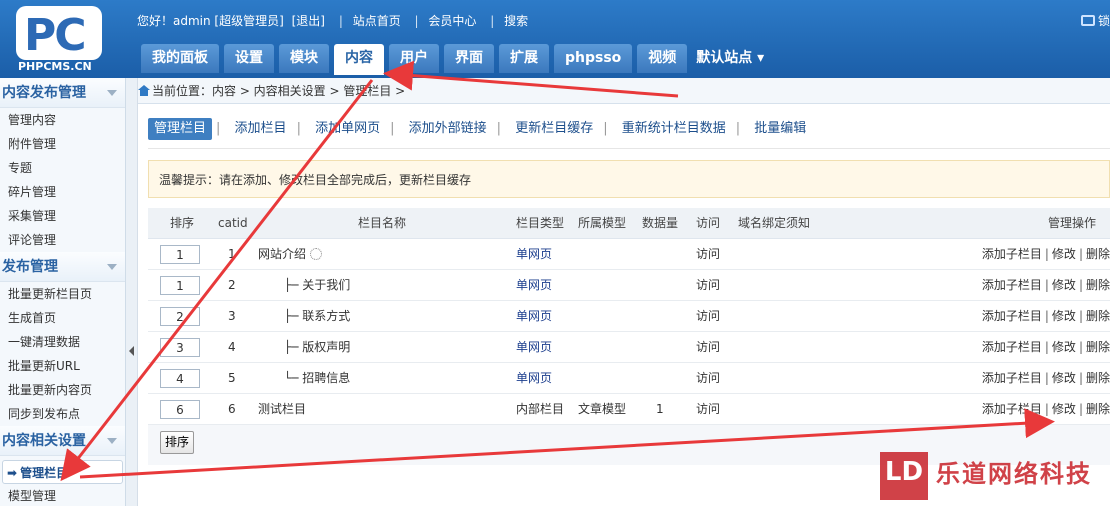  What do you see at coordinates (62, 240) in the screenshot?
I see `sidebar-item-comments: 评论管理` at bounding box center [62, 240].